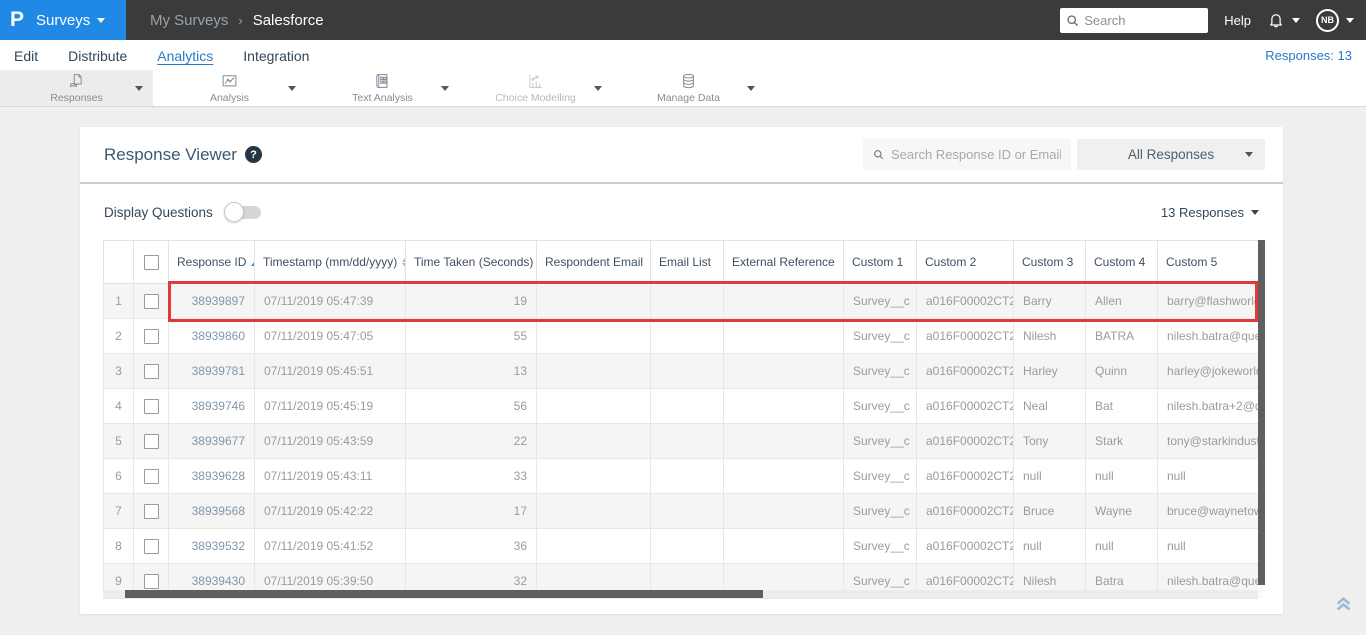 The height and width of the screenshot is (635, 1366). I want to click on toolbar-item-responses: Responses, so click(76, 88).